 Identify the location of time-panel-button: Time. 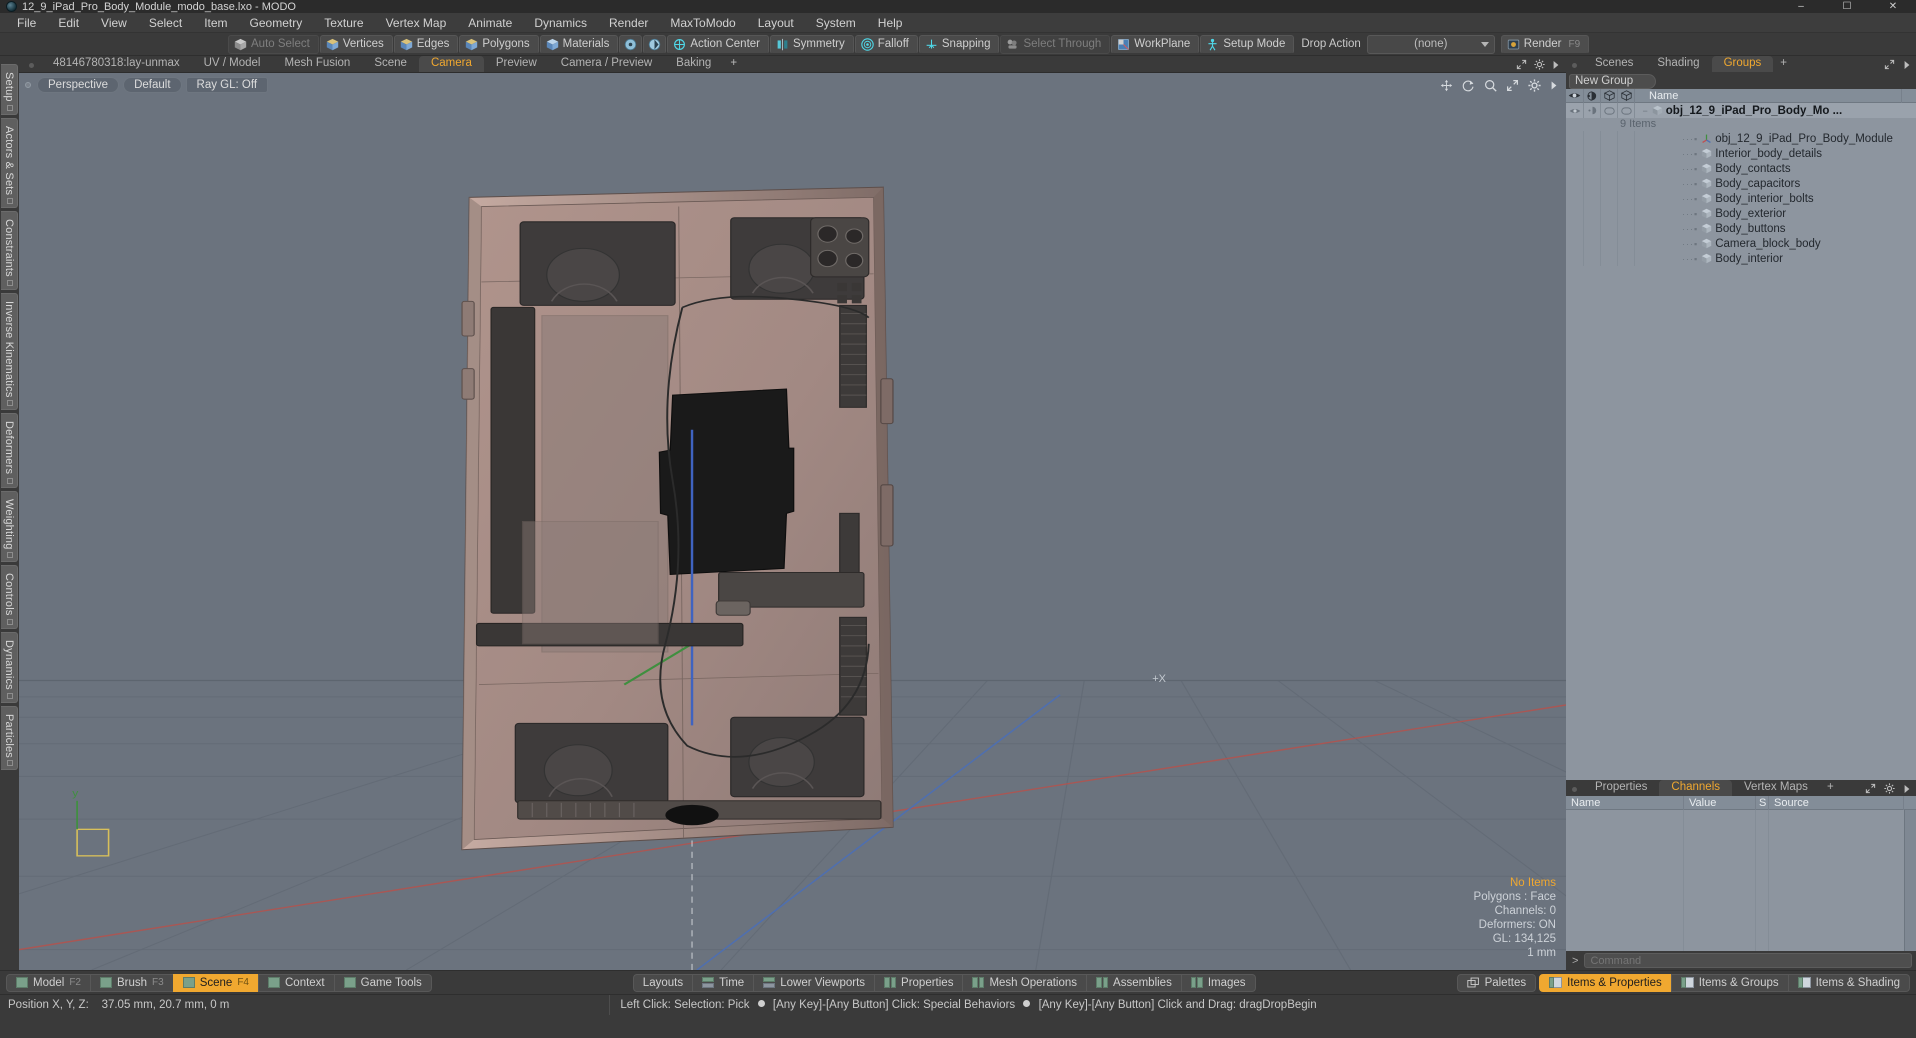
(723, 982).